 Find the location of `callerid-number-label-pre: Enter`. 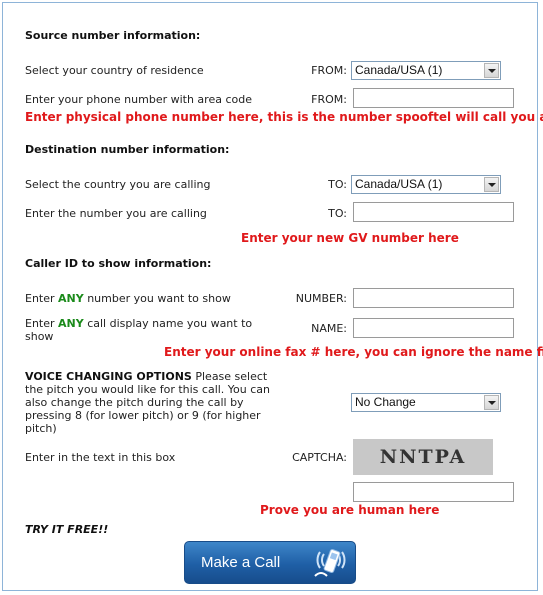

callerid-number-label-pre: Enter is located at coordinates (42, 298).